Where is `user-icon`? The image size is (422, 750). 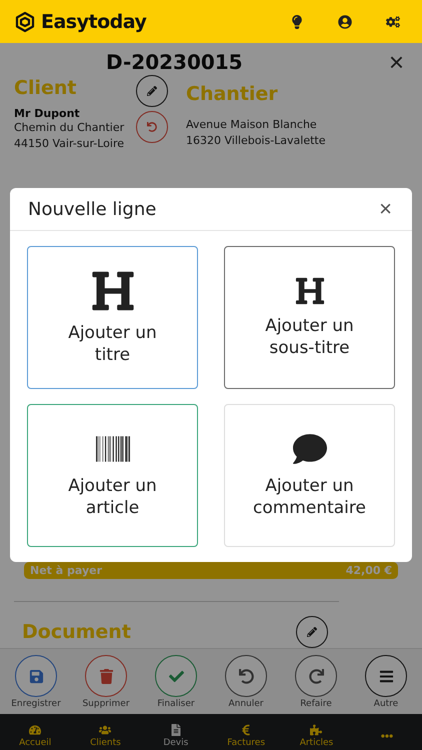
user-icon is located at coordinates (345, 21).